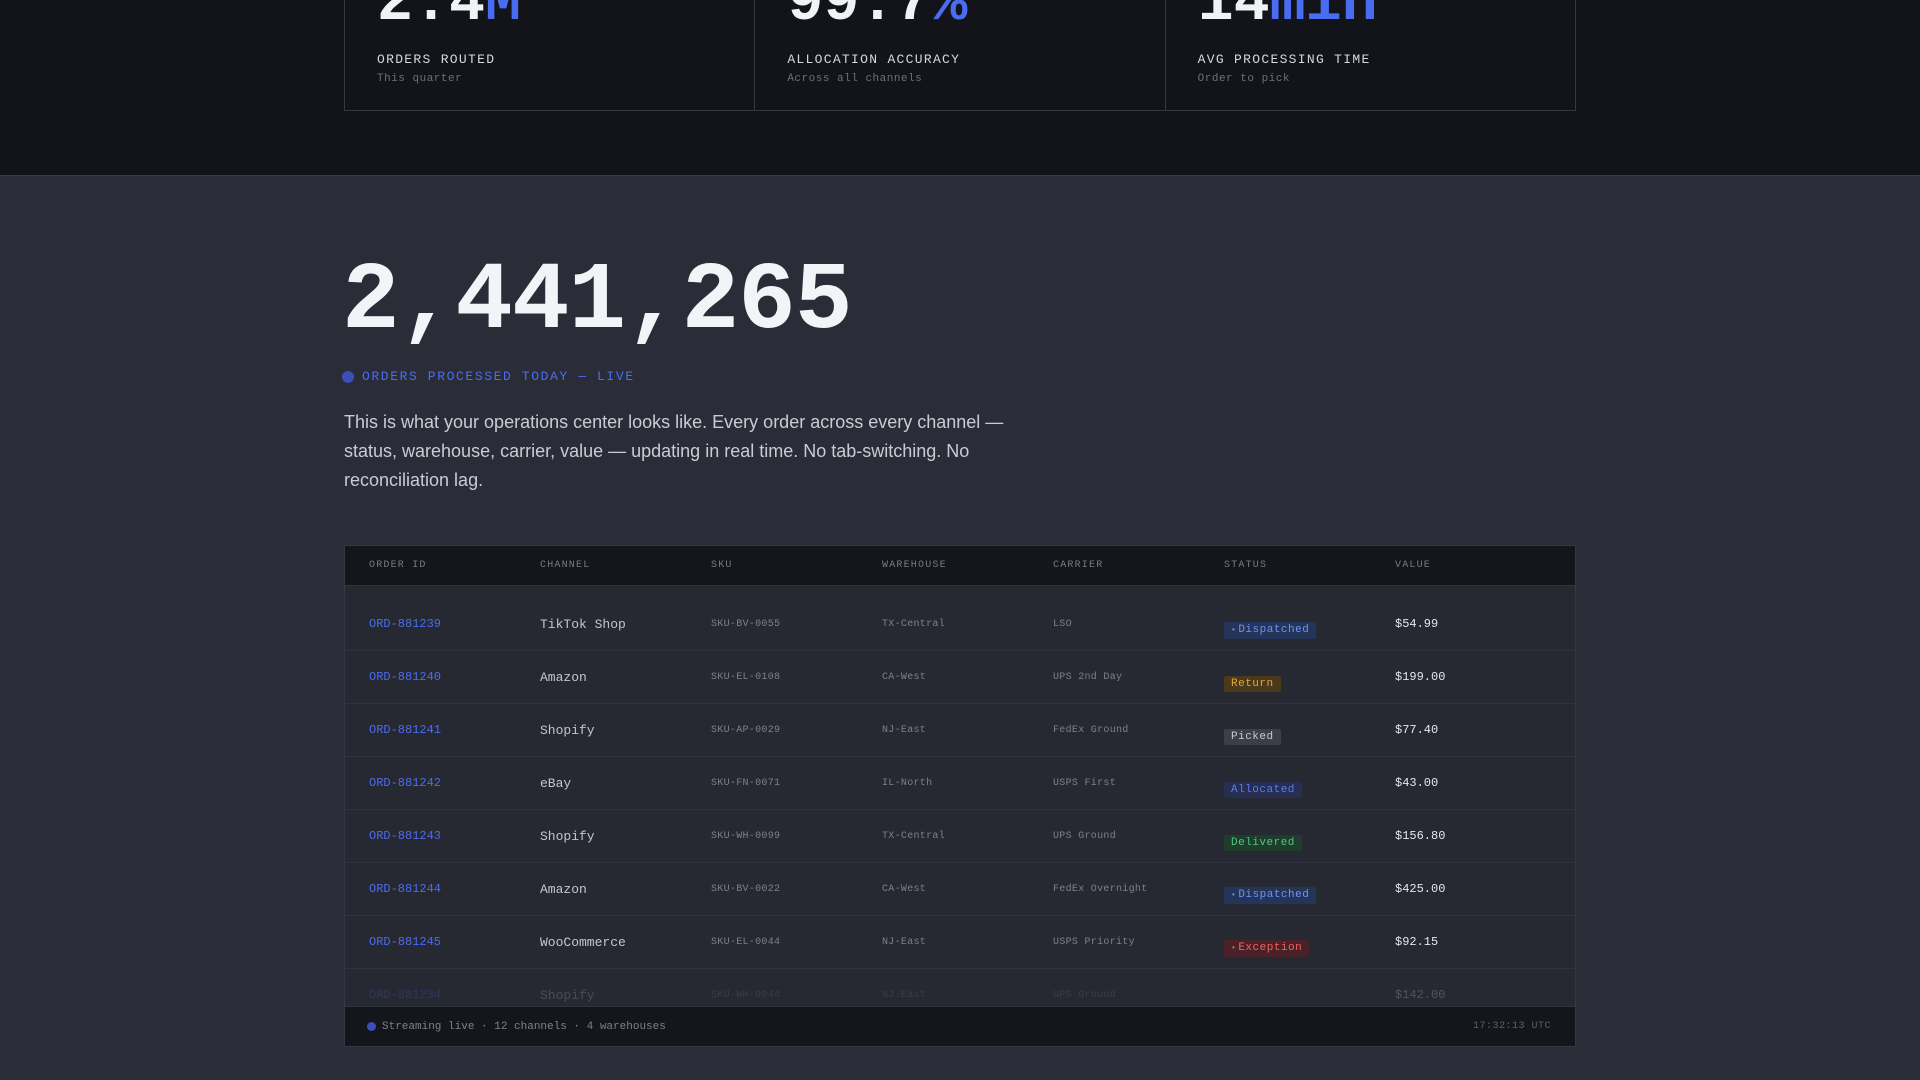 This screenshot has height=1080, width=1920. Describe the element at coordinates (1100, 889) in the screenshot. I see `carrier-cell: FedEx Overnight` at that location.